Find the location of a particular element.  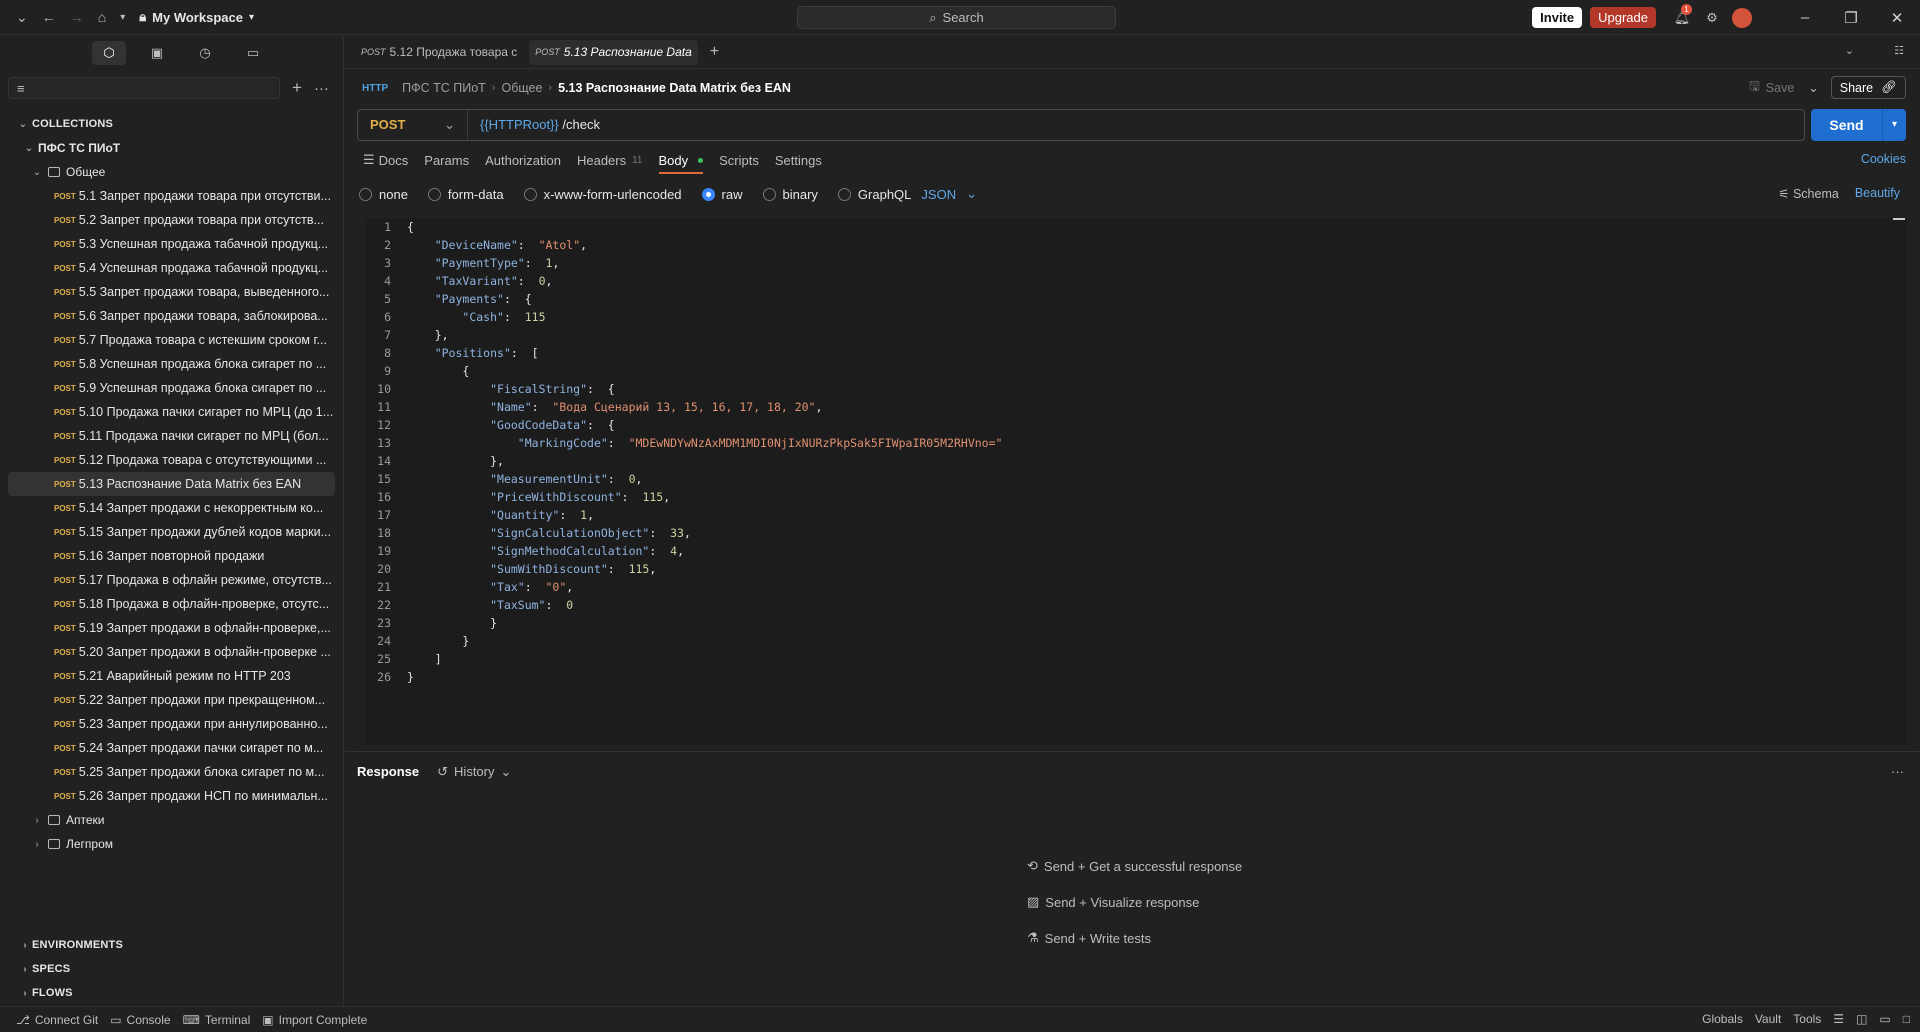

tab-params: Params is located at coordinates (446, 160).